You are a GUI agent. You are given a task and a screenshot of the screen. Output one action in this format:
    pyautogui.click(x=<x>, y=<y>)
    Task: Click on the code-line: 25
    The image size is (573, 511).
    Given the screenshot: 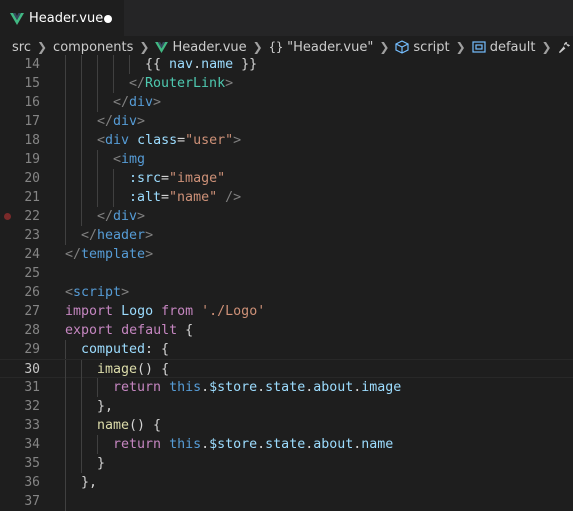 What is the action you would take?
    pyautogui.click(x=286, y=273)
    